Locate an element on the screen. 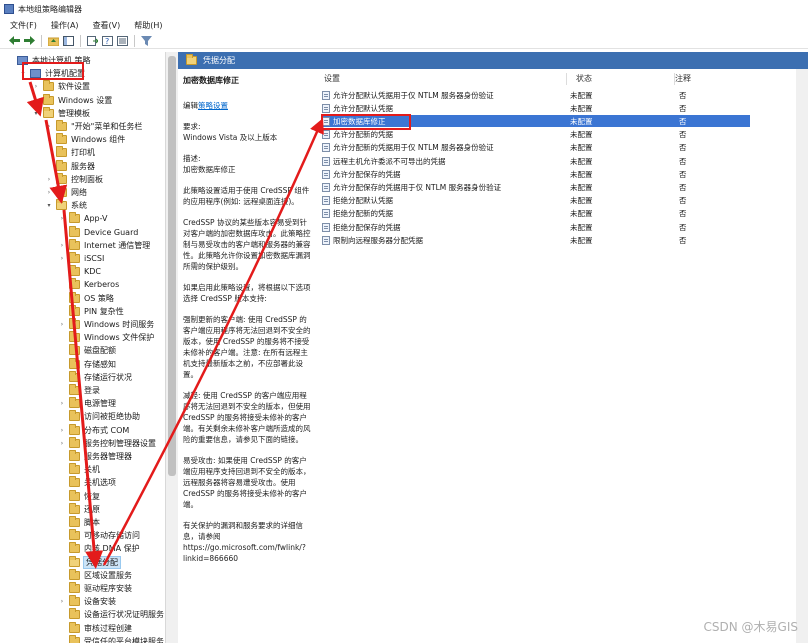  tree-item: 内核 DMA 保护 is located at coordinates (99, 548).